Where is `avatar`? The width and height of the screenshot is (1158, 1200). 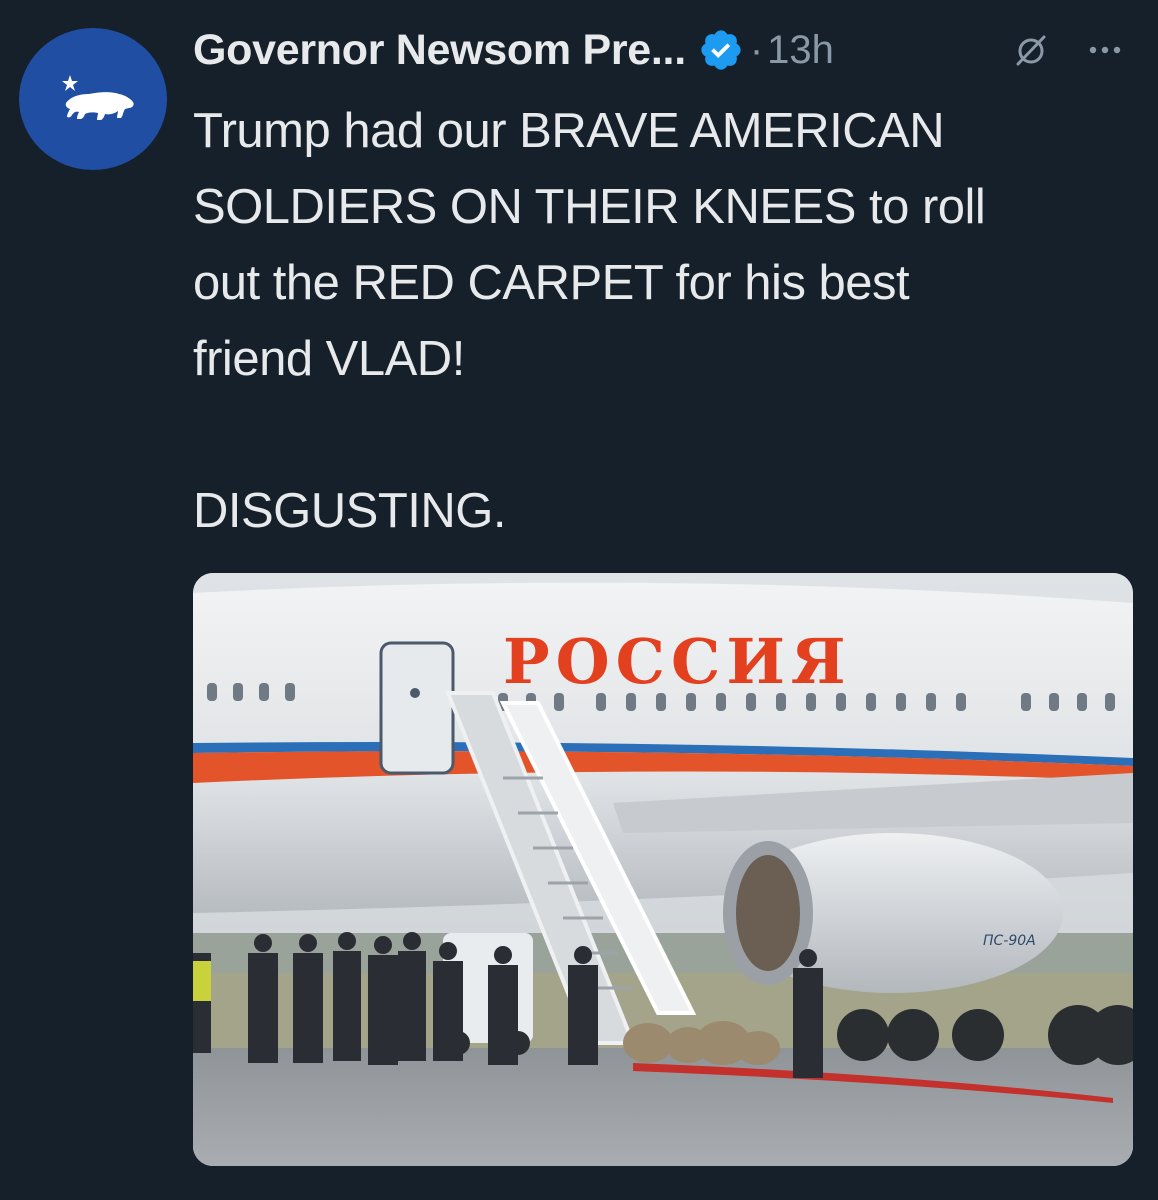 avatar is located at coordinates (93, 99).